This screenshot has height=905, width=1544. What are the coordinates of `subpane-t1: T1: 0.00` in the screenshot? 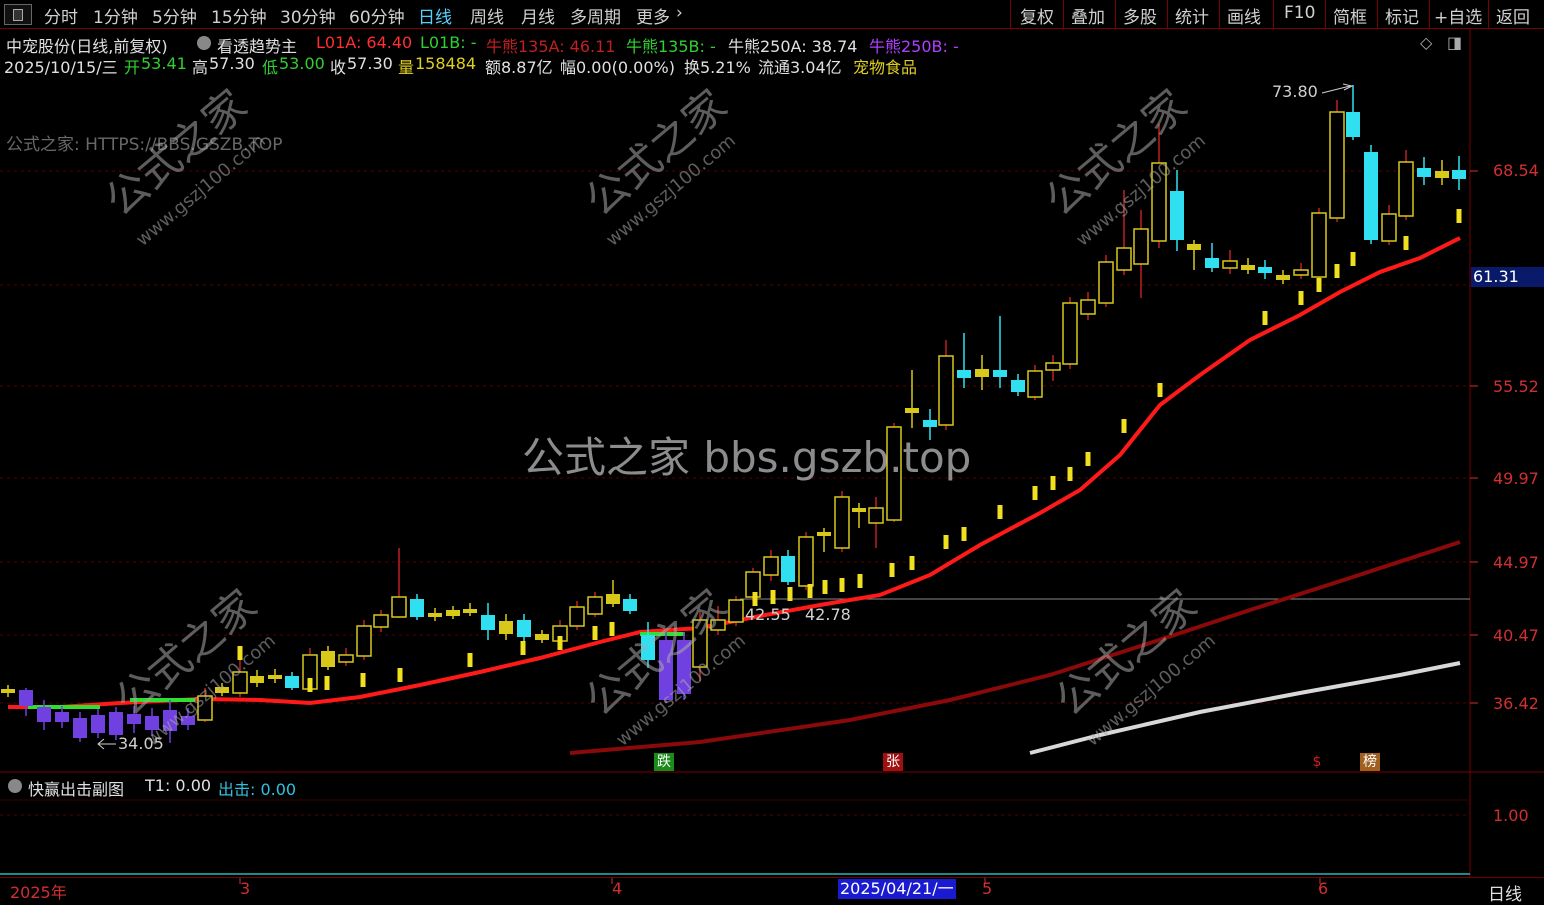 It's located at (178, 785).